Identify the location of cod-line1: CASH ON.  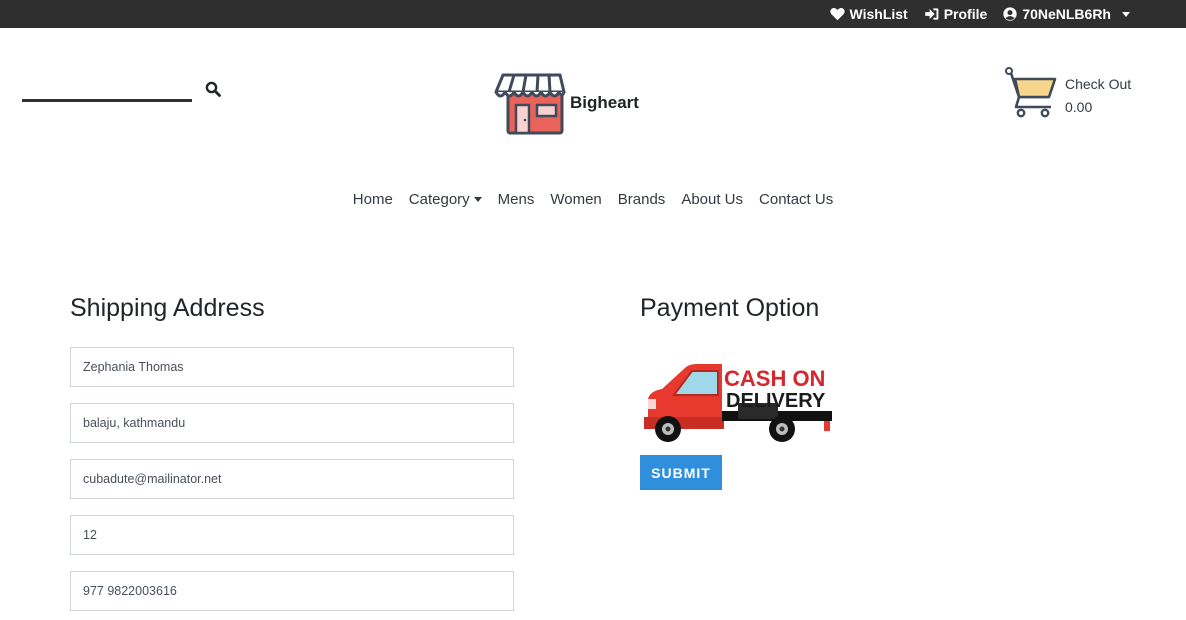
(774, 378).